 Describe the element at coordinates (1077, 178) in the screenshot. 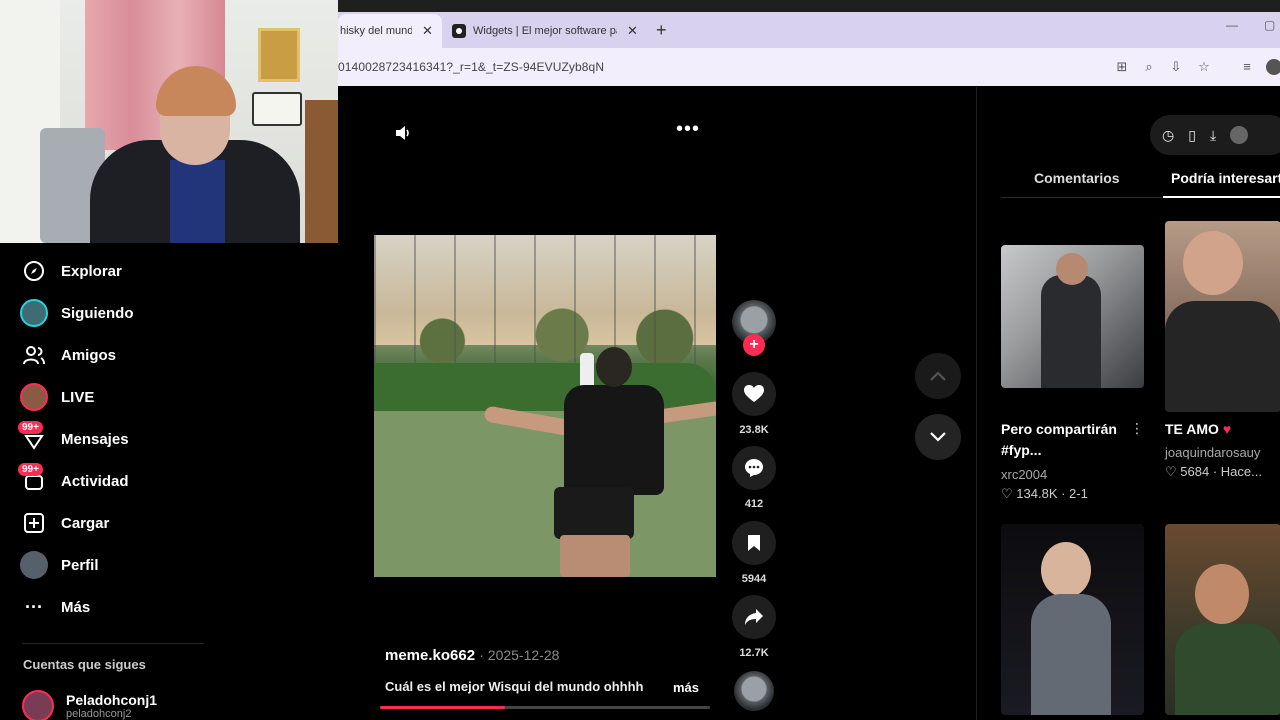

I see `tab-comments: Comentarios` at that location.